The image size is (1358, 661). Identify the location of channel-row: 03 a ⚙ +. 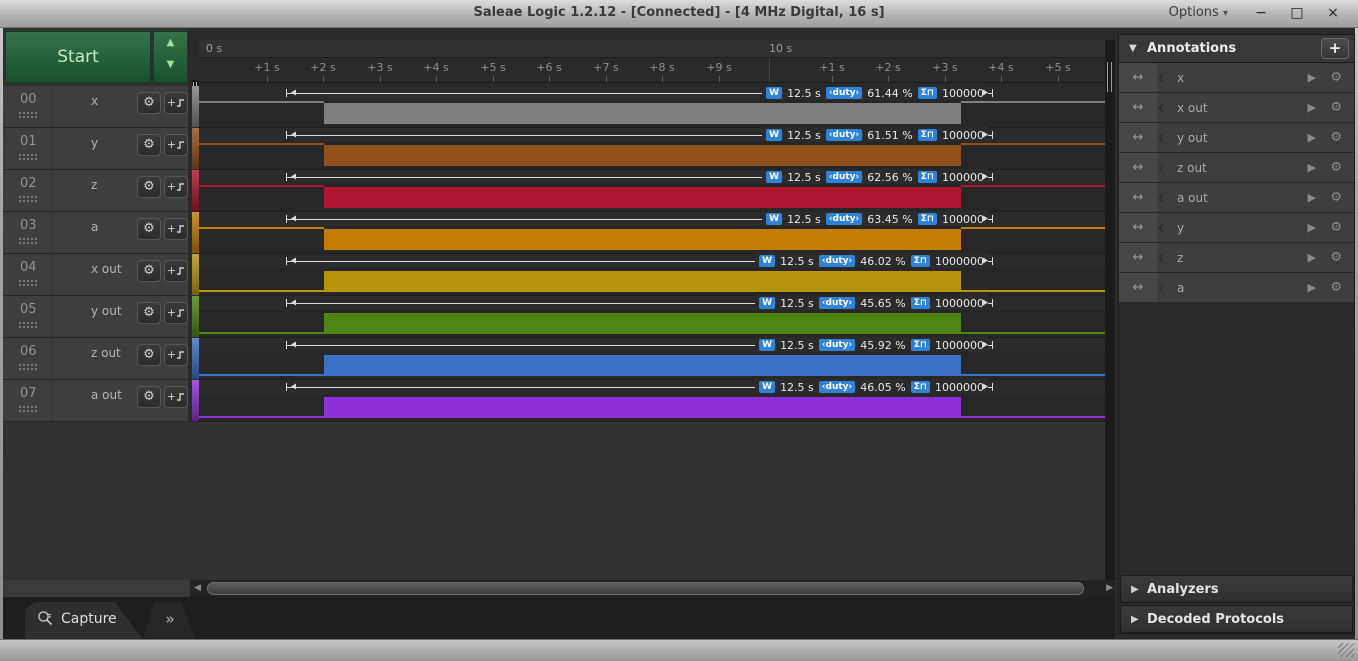
(95, 233).